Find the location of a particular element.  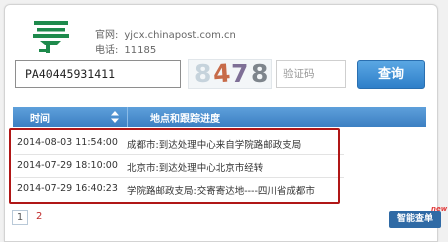

website-value: yjcx.chinapost.com.cn is located at coordinates (180, 35).